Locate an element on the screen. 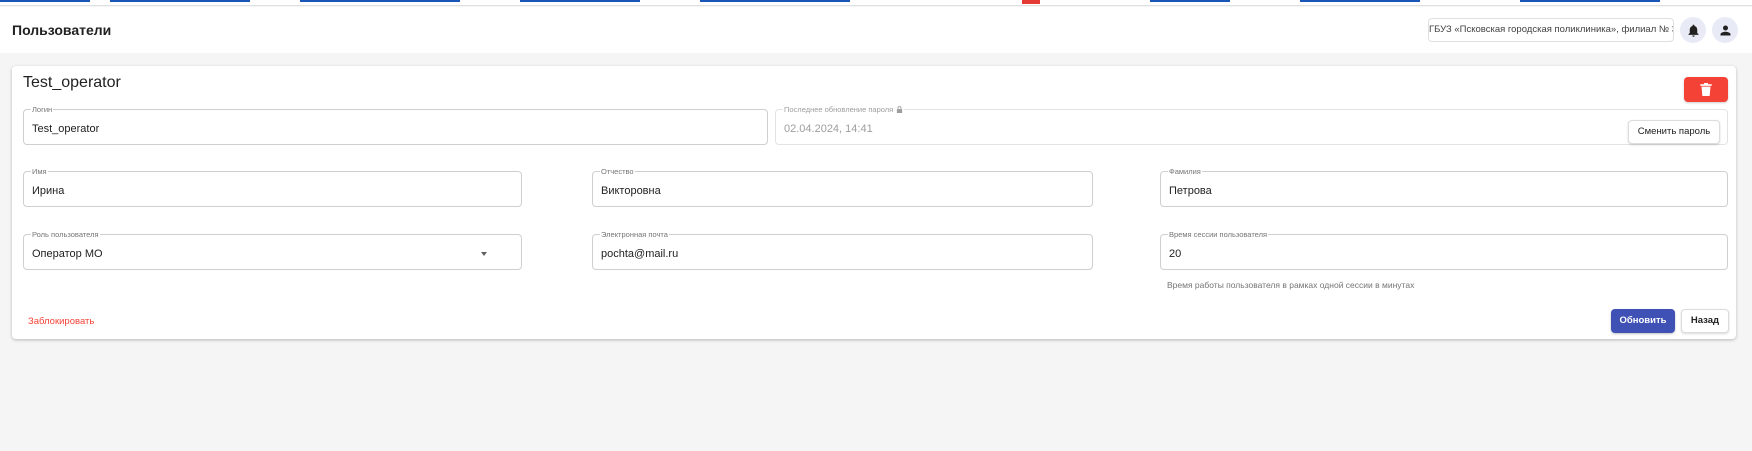 This screenshot has height=451, width=1752. bell-icon is located at coordinates (1693, 30).